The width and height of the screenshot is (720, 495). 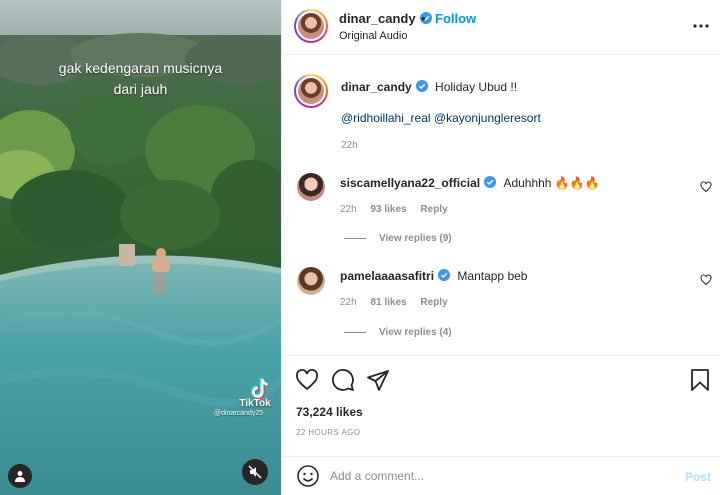 What do you see at coordinates (140, 68) in the screenshot?
I see `video-overlay-text: gak kedengaran musicnya` at bounding box center [140, 68].